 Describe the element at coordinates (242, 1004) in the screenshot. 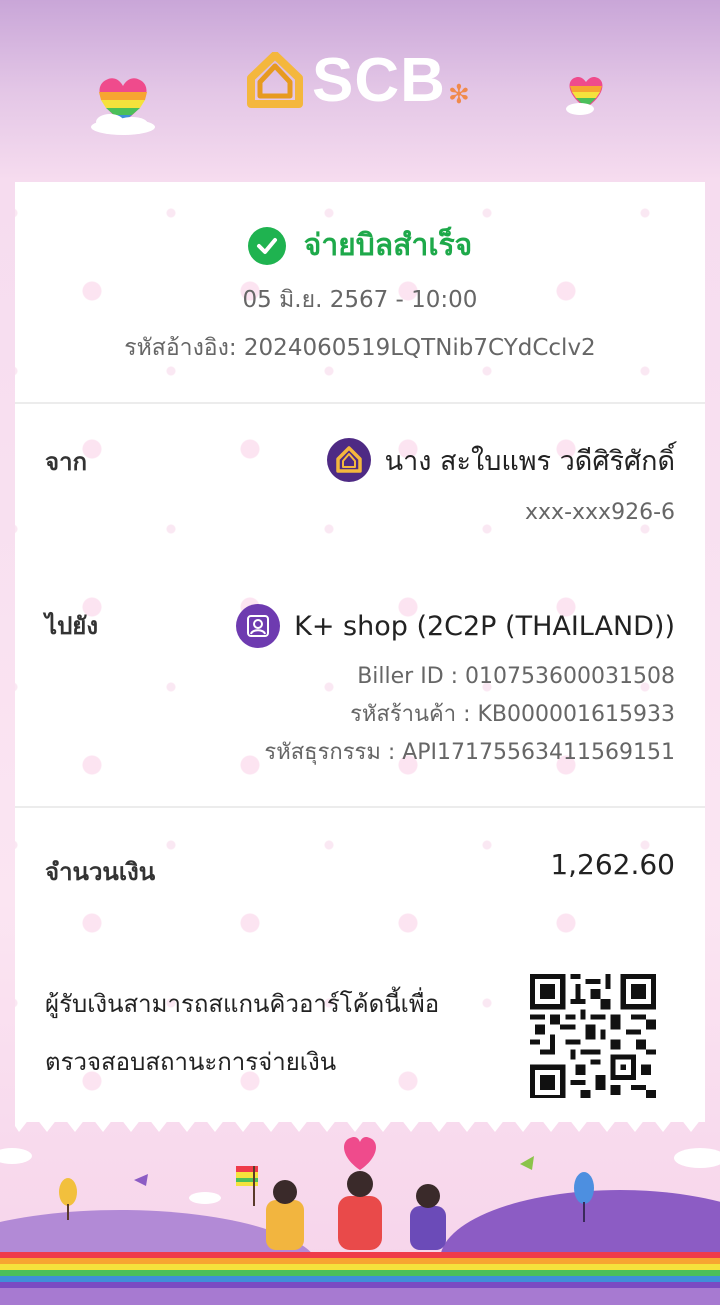

I see `qr-instruction-line-1: ผู้รับเงินสามารถสแกนคิวอาร์โค้ดนี้เพื่อ` at that location.